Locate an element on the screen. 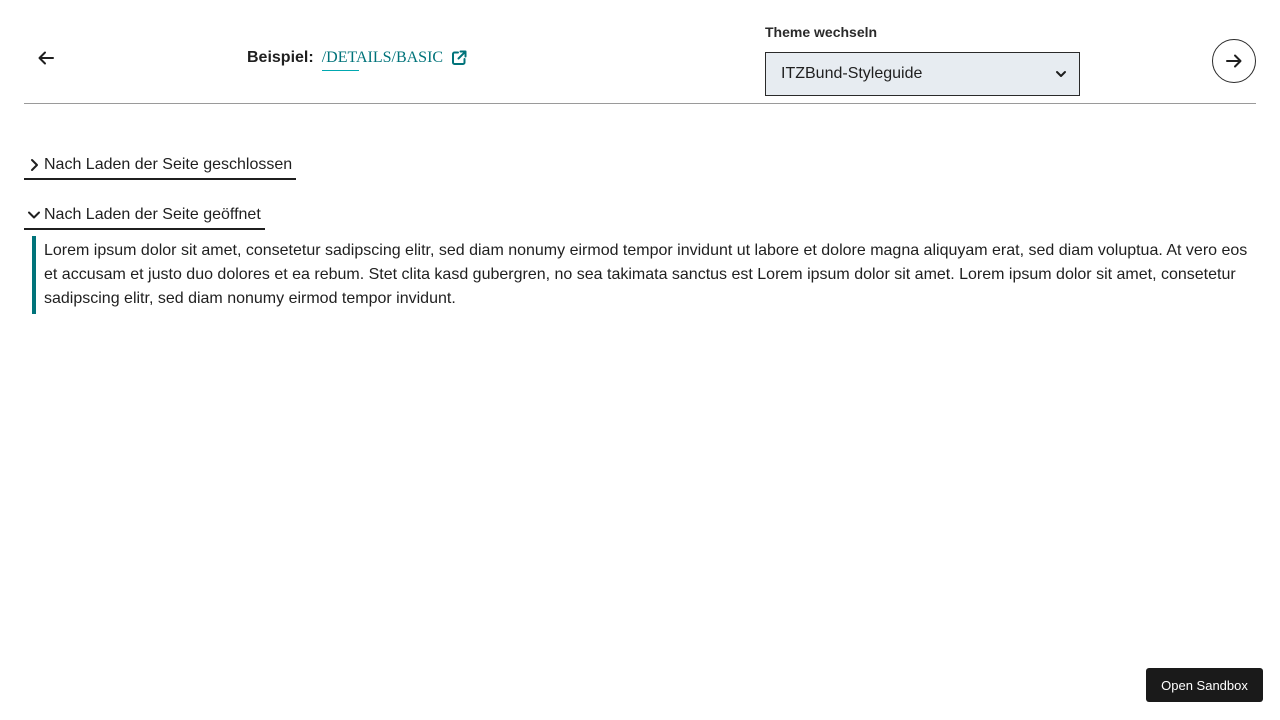 This screenshot has width=1280, height=720. details-summary-closed: Nach Laden der Seite geschlossen is located at coordinates (160, 166).